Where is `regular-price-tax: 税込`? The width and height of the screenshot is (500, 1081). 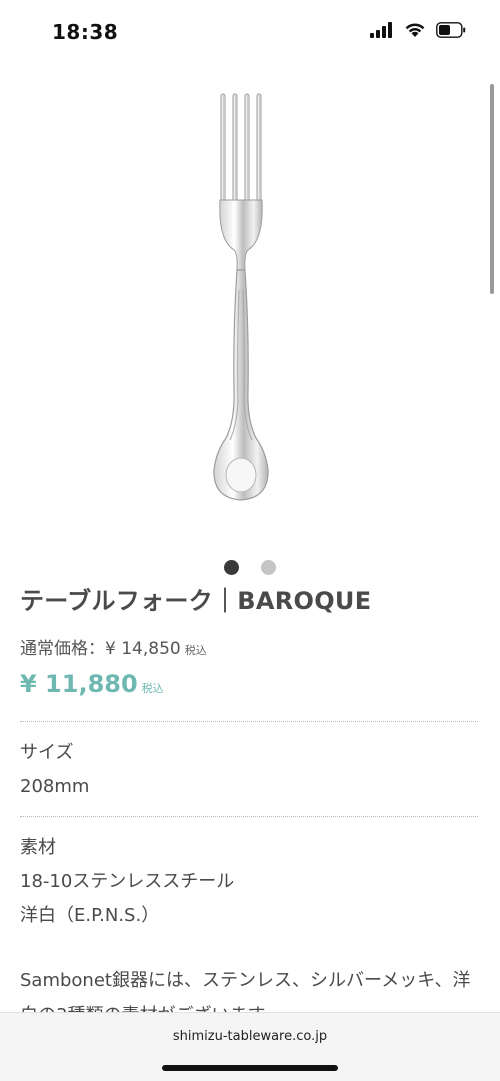
regular-price-tax: 税込 is located at coordinates (195, 650).